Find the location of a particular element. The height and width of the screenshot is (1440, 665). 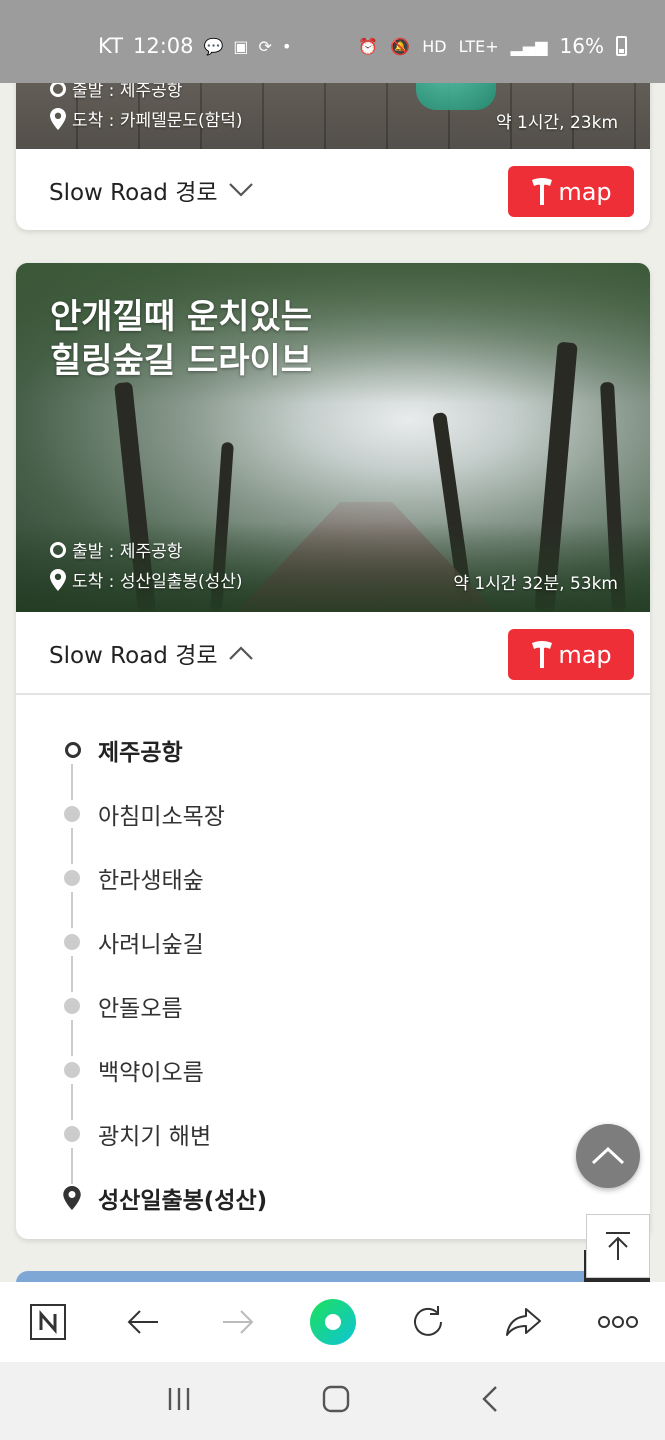

refresh-icon is located at coordinates (427, 1321).